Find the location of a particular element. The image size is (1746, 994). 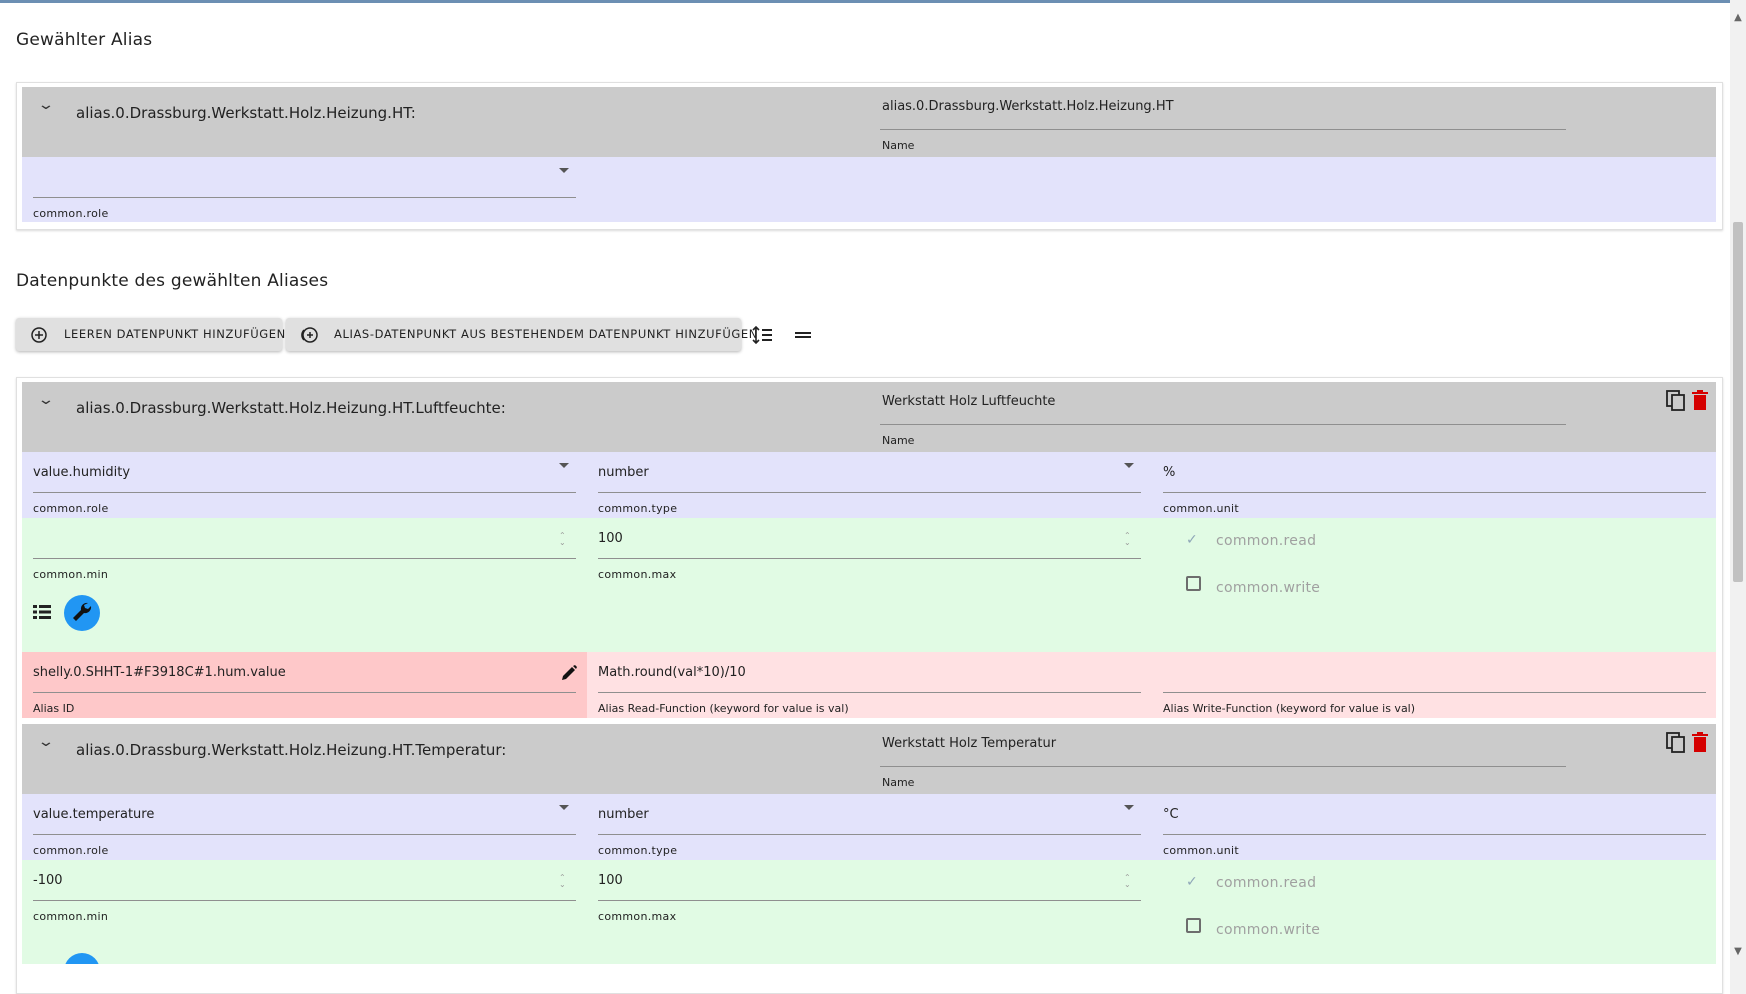

wrench-icon is located at coordinates (82, 611).